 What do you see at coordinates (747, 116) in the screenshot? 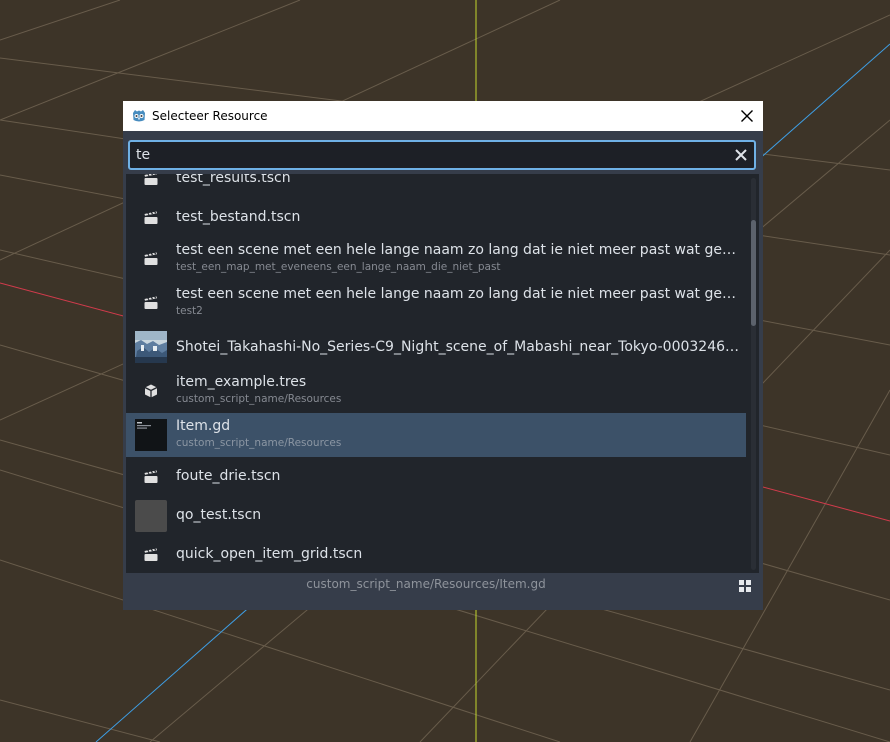
I see `close-icon` at bounding box center [747, 116].